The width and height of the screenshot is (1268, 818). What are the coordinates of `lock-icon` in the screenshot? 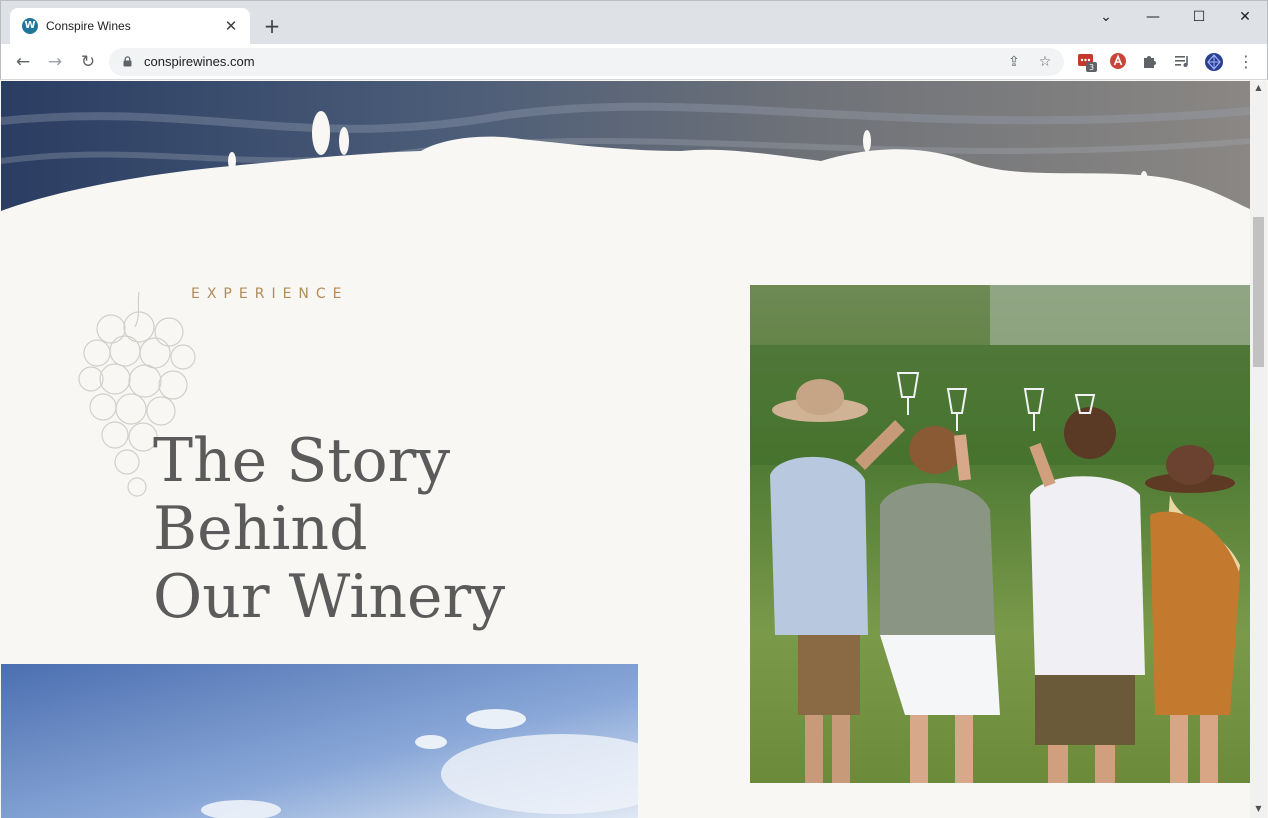 It's located at (127, 61).